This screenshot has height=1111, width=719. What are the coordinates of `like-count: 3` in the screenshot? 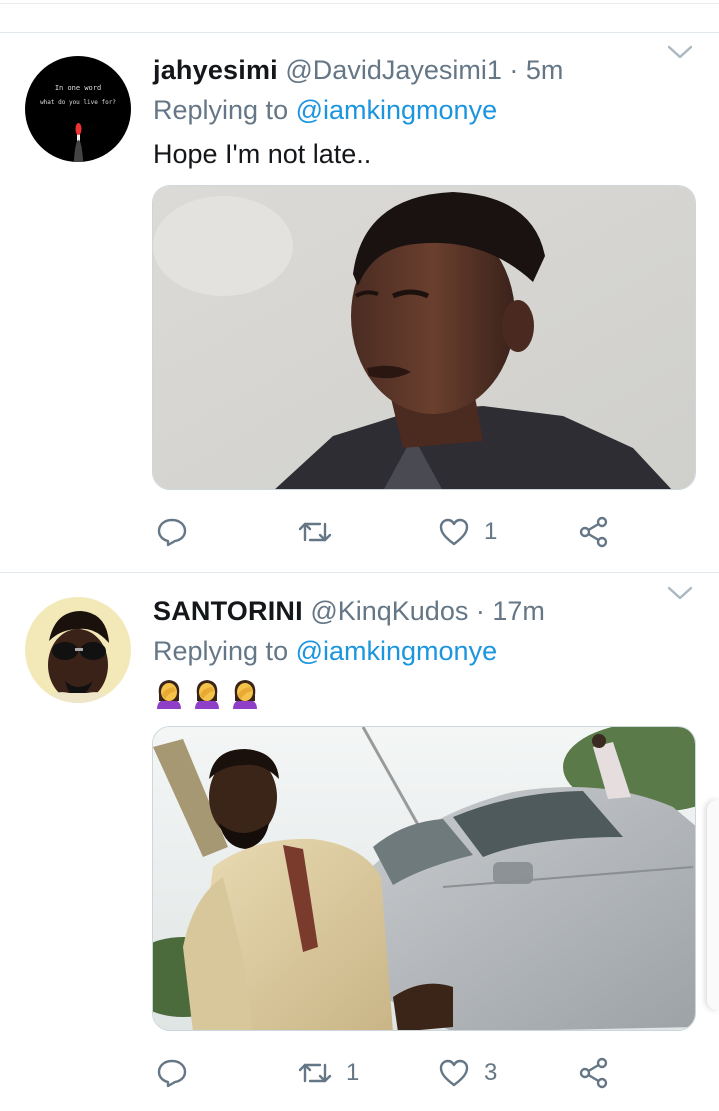 It's located at (491, 1072).